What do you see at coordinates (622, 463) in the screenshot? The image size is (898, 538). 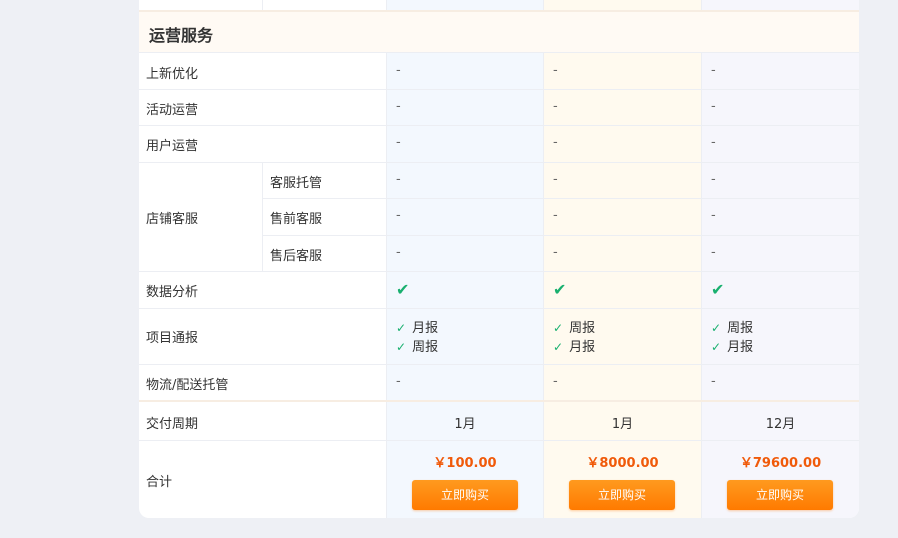 I see `total-price: ￥8000.00` at bounding box center [622, 463].